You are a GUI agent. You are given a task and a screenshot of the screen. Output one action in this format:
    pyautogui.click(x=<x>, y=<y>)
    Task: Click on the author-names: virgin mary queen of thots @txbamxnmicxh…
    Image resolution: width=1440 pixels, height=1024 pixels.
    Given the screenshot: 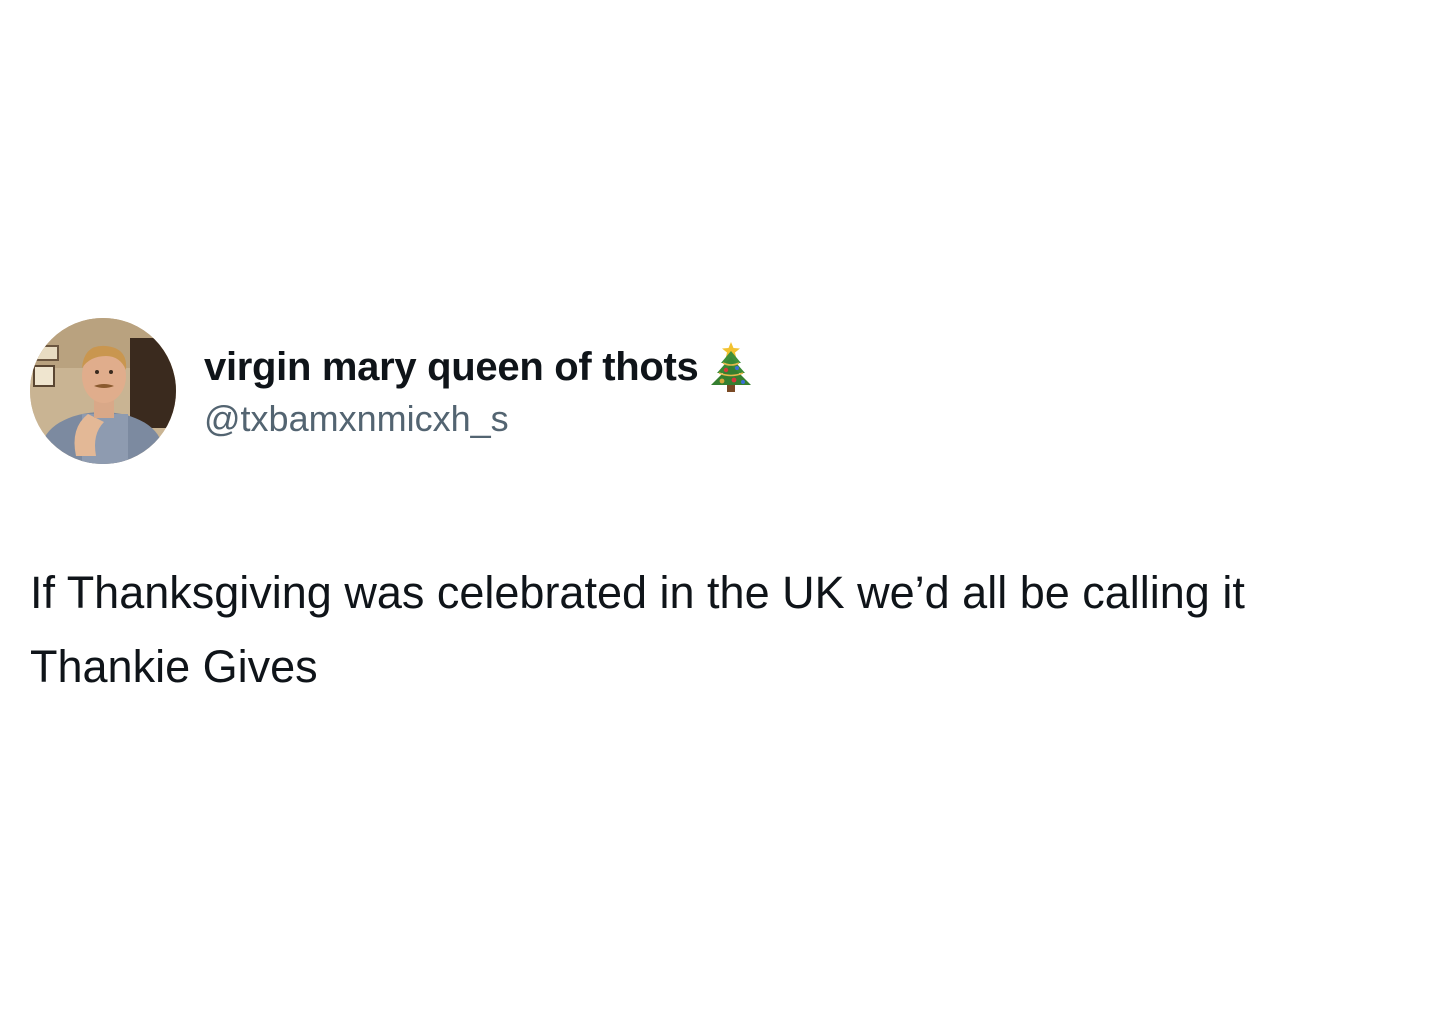 What is the action you would take?
    pyautogui.click(x=479, y=391)
    